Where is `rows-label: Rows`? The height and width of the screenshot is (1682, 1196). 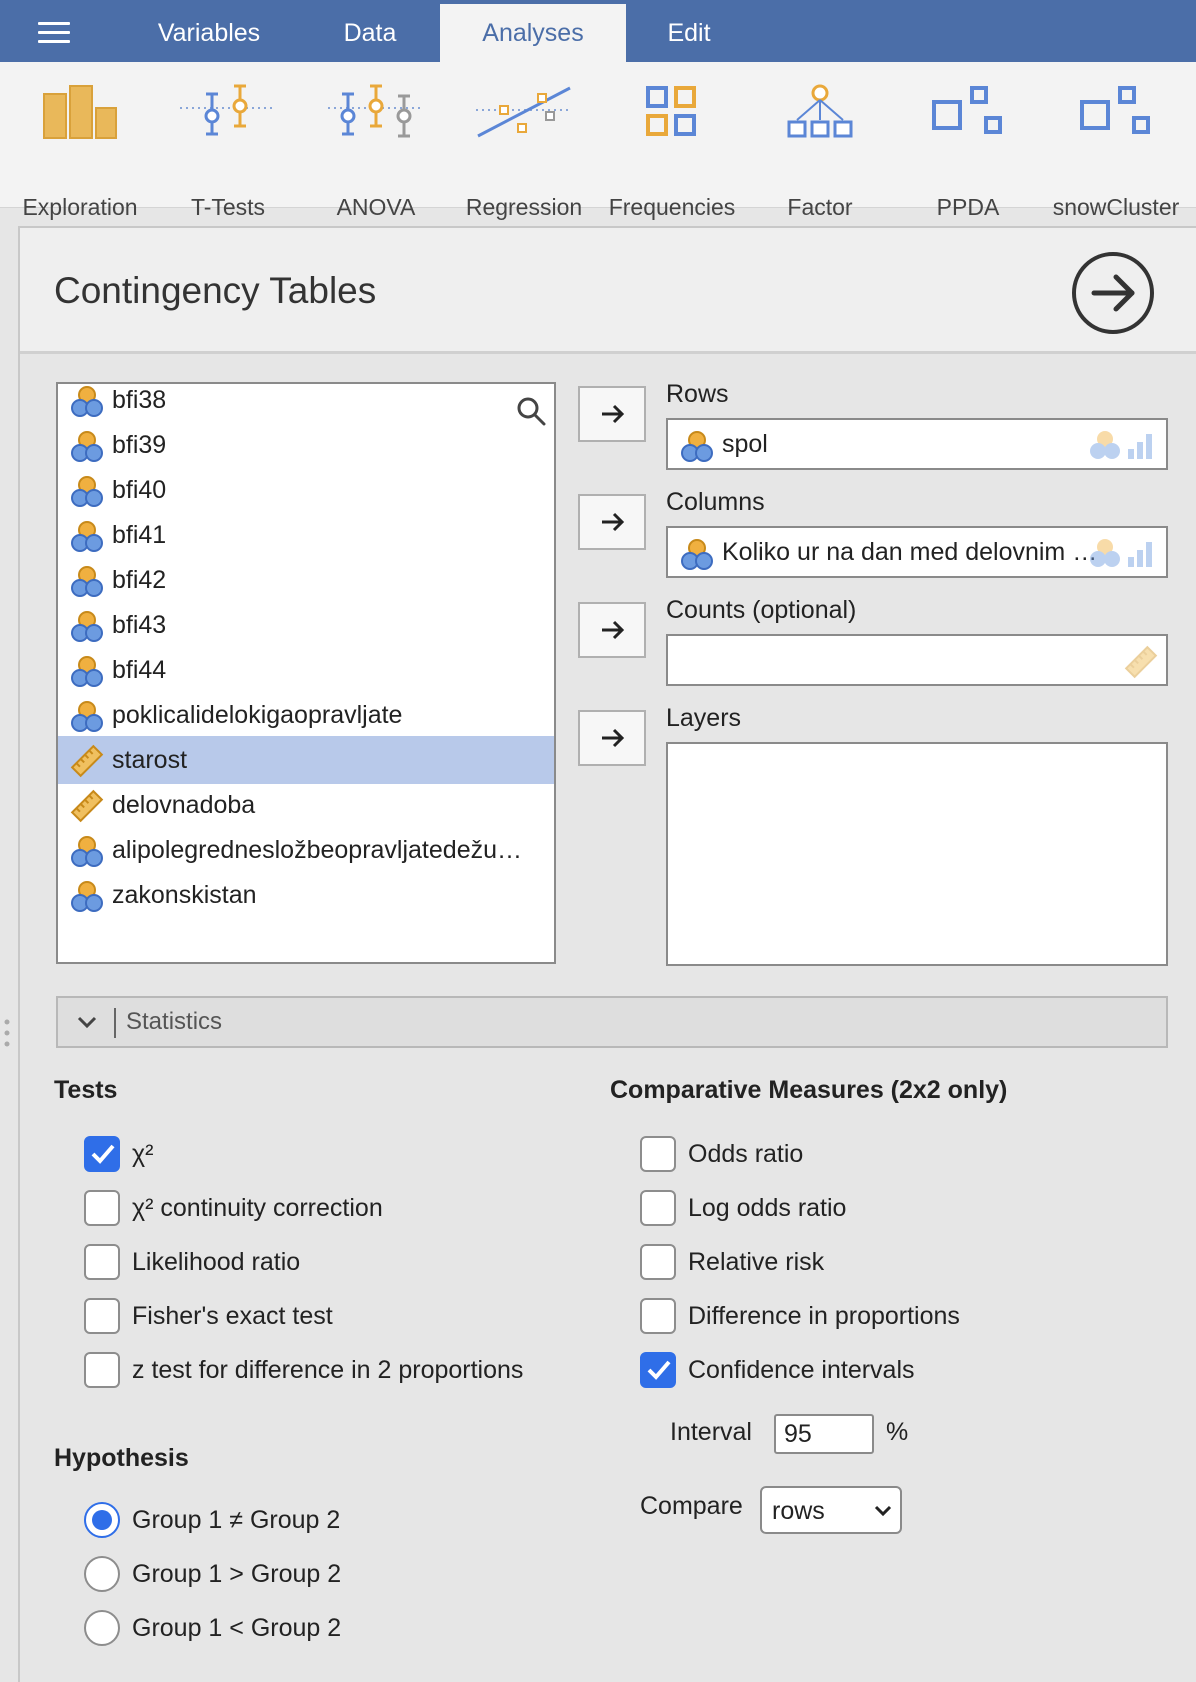 rows-label: Rows is located at coordinates (697, 394).